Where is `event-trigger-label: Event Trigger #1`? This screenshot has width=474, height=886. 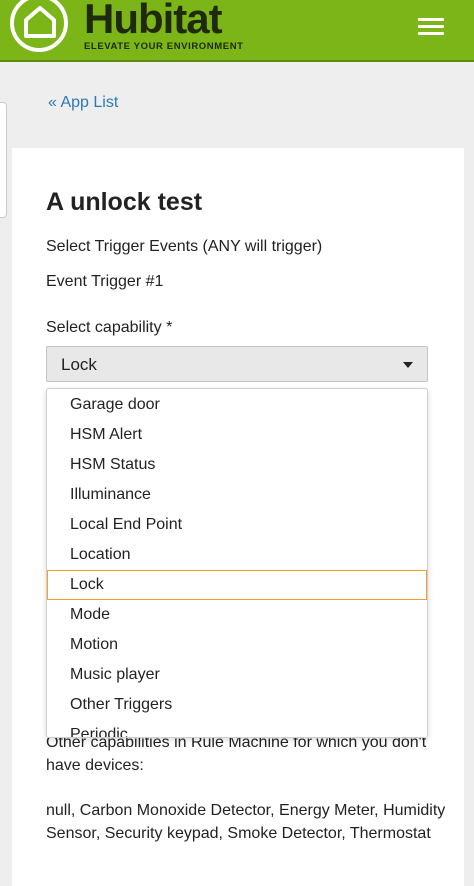 event-trigger-label: Event Trigger #1 is located at coordinates (105, 281).